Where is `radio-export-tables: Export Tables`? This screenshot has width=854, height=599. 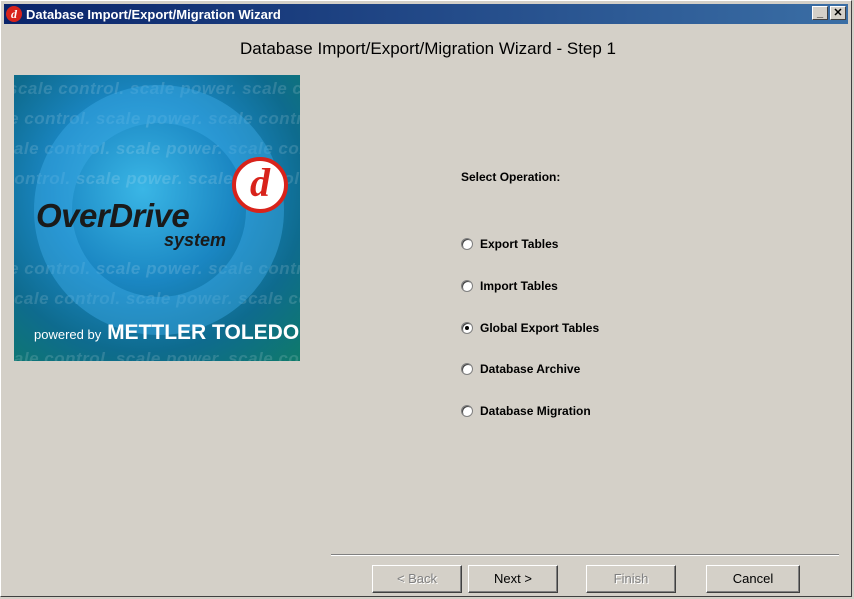 radio-export-tables: Export Tables is located at coordinates (509, 244).